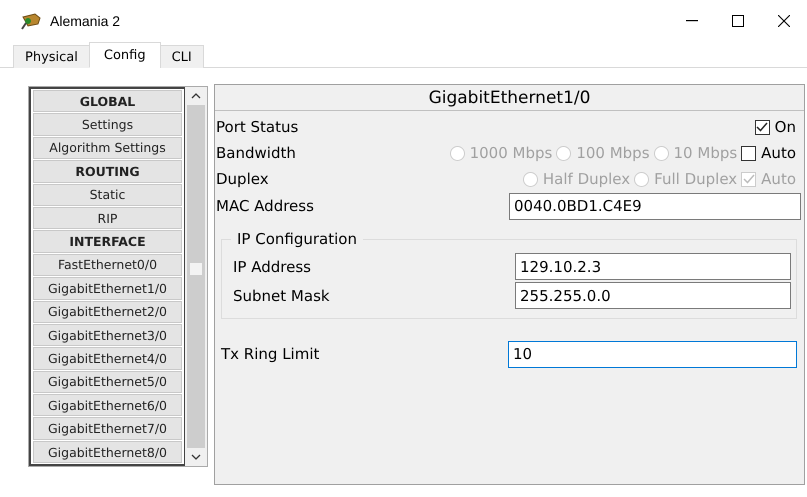  I want to click on tab: CLI, so click(182, 56).